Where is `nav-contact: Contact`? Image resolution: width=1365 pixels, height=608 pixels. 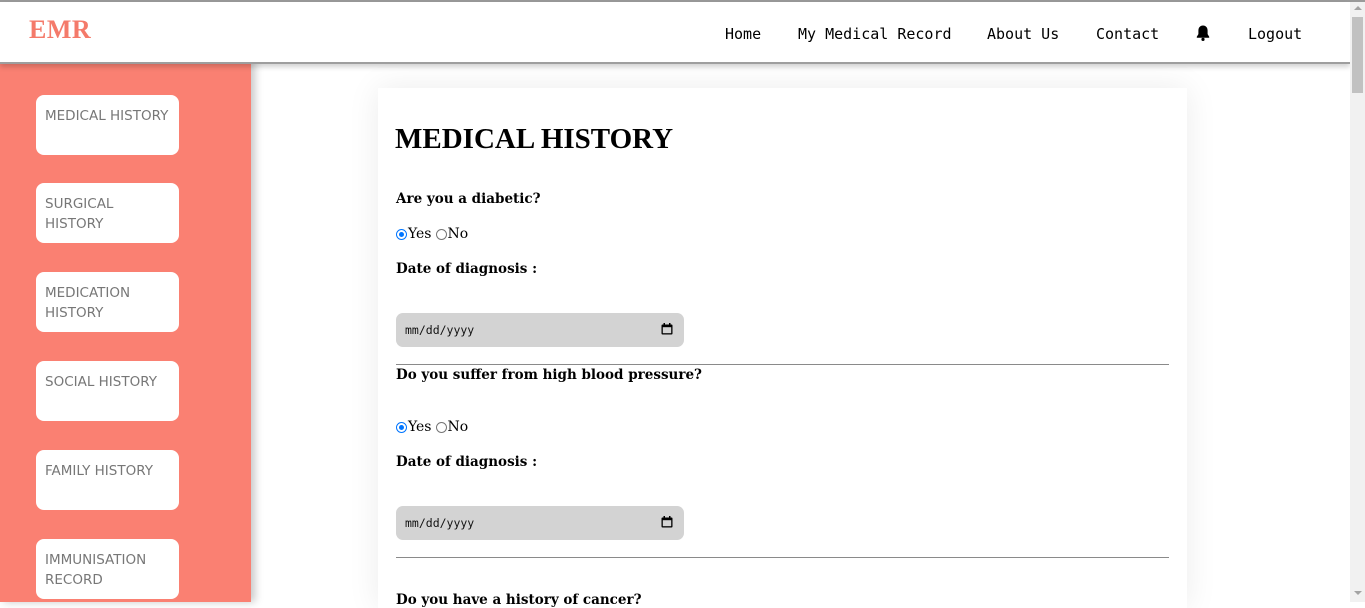
nav-contact: Contact is located at coordinates (1127, 34).